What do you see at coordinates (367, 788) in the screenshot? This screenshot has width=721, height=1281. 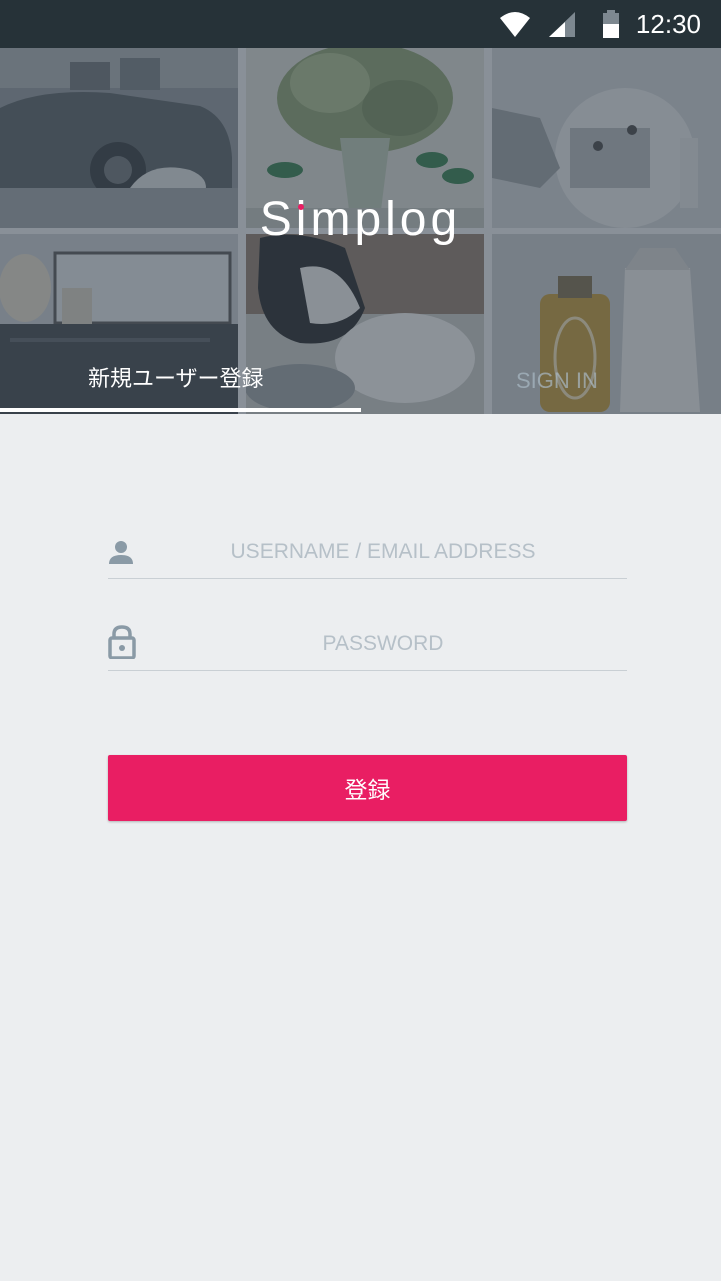 I see `register-button: 登録` at bounding box center [367, 788].